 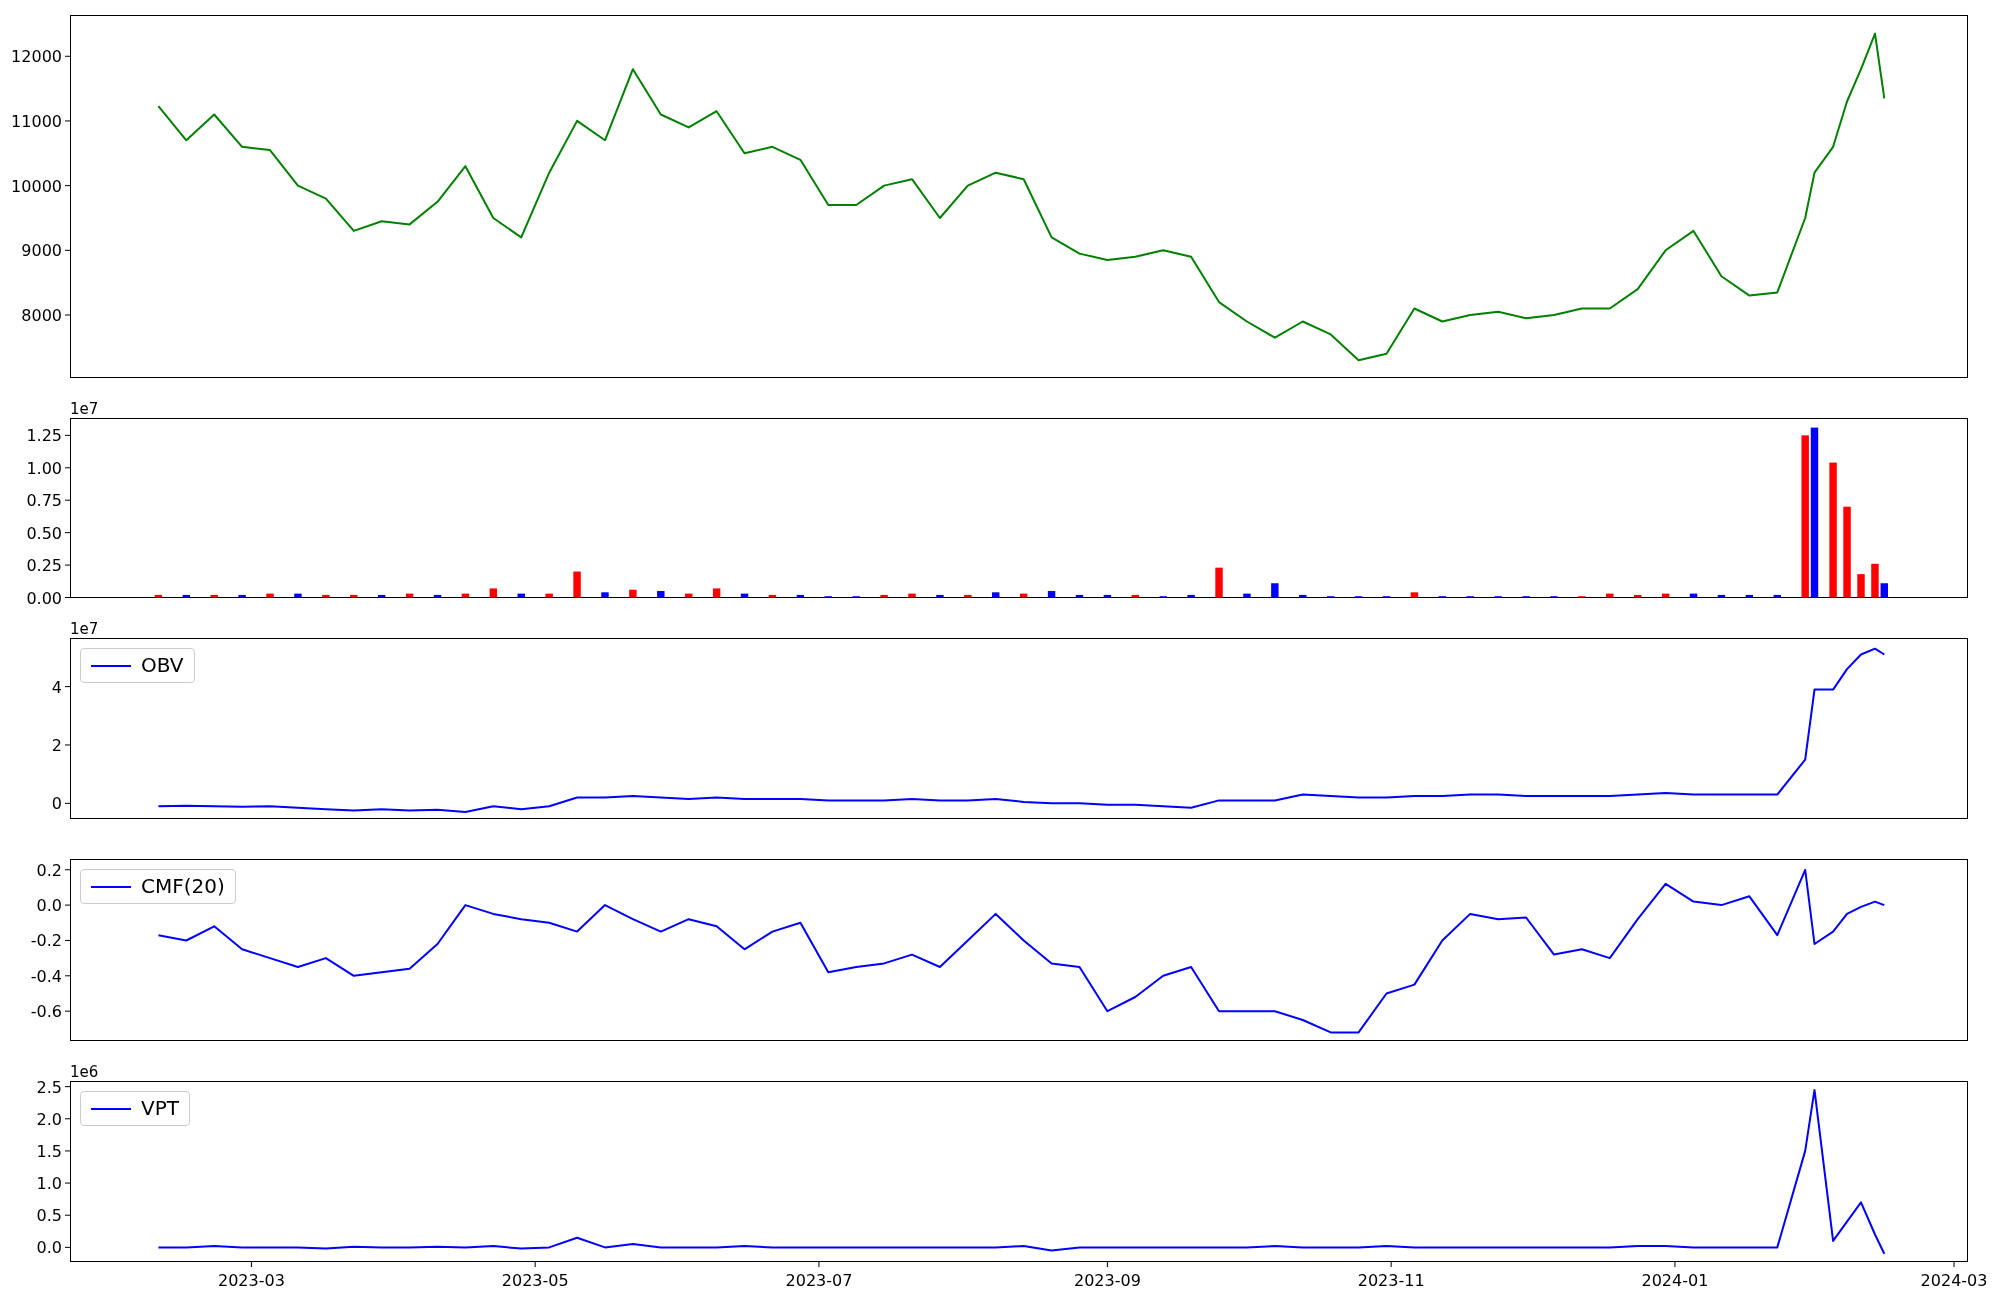 I want to click on y-tick-label: 1.0, so click(x=49, y=1184).